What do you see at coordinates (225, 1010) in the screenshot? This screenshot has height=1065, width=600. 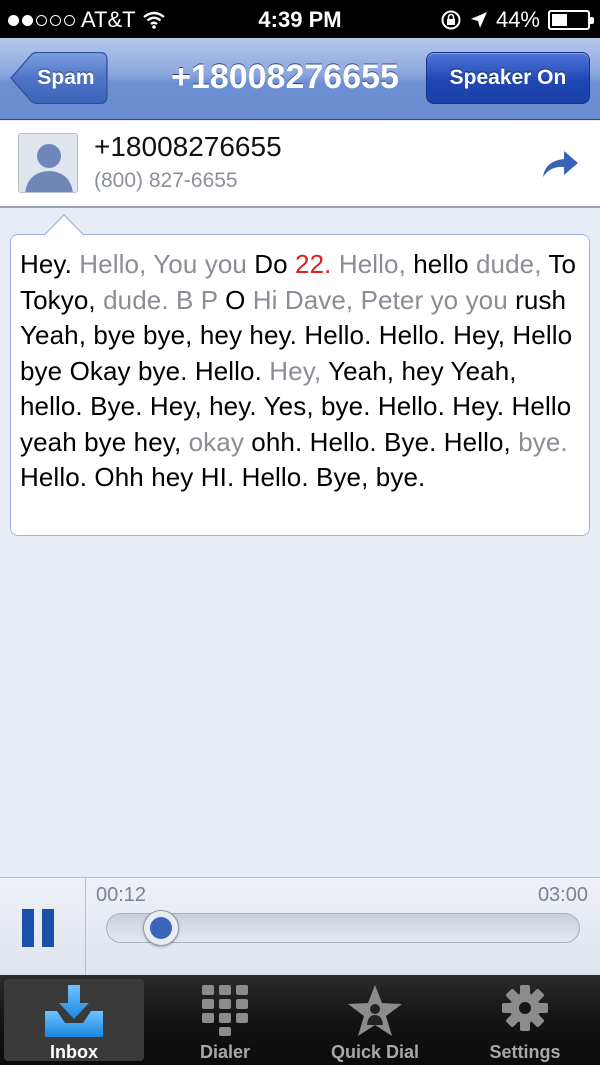 I see `keypad-icon` at bounding box center [225, 1010].